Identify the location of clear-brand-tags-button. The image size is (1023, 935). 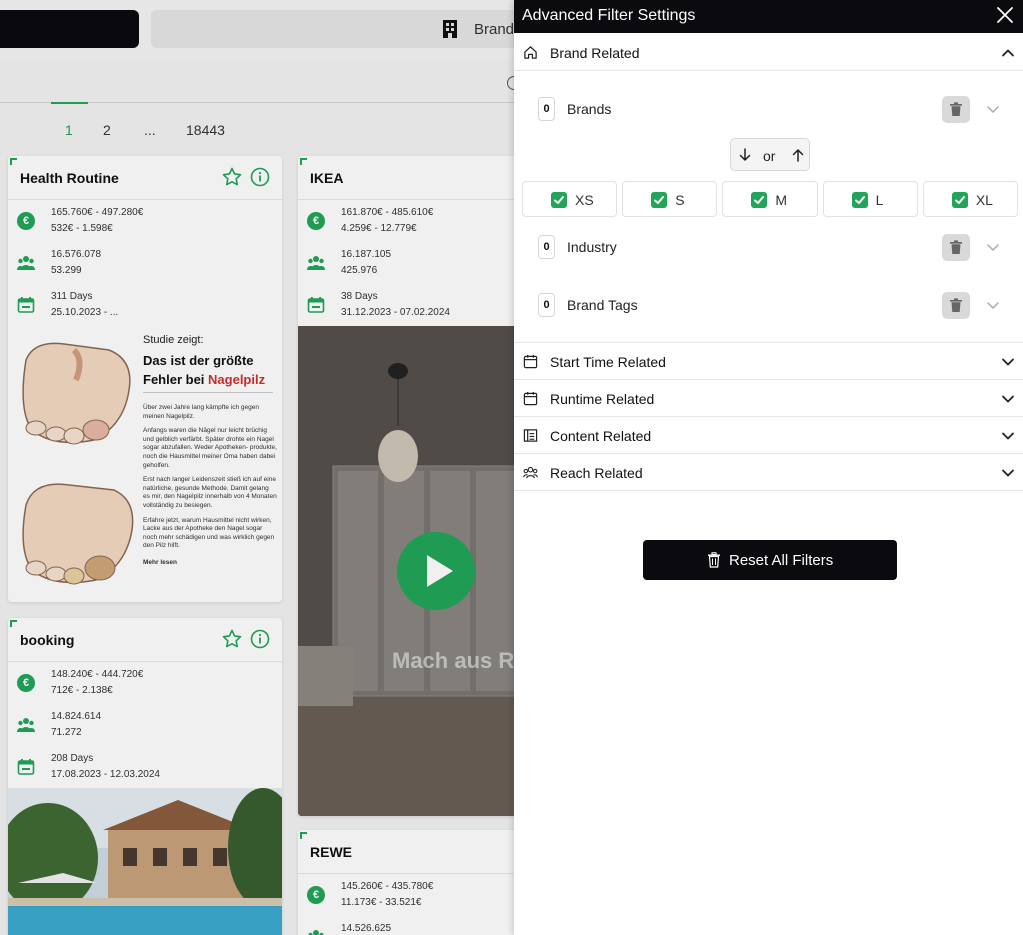
(956, 305).